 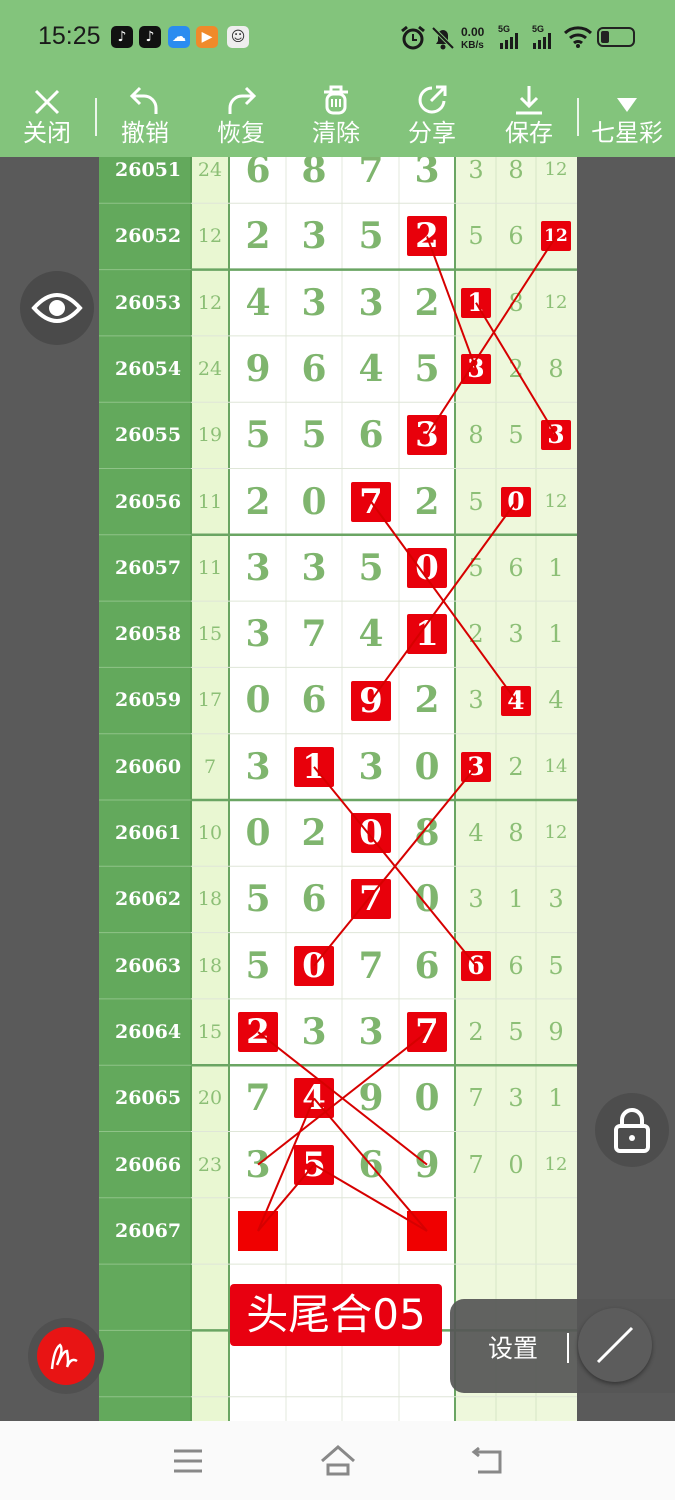 I want to click on cloud-app-icon: ☁, so click(x=179, y=37).